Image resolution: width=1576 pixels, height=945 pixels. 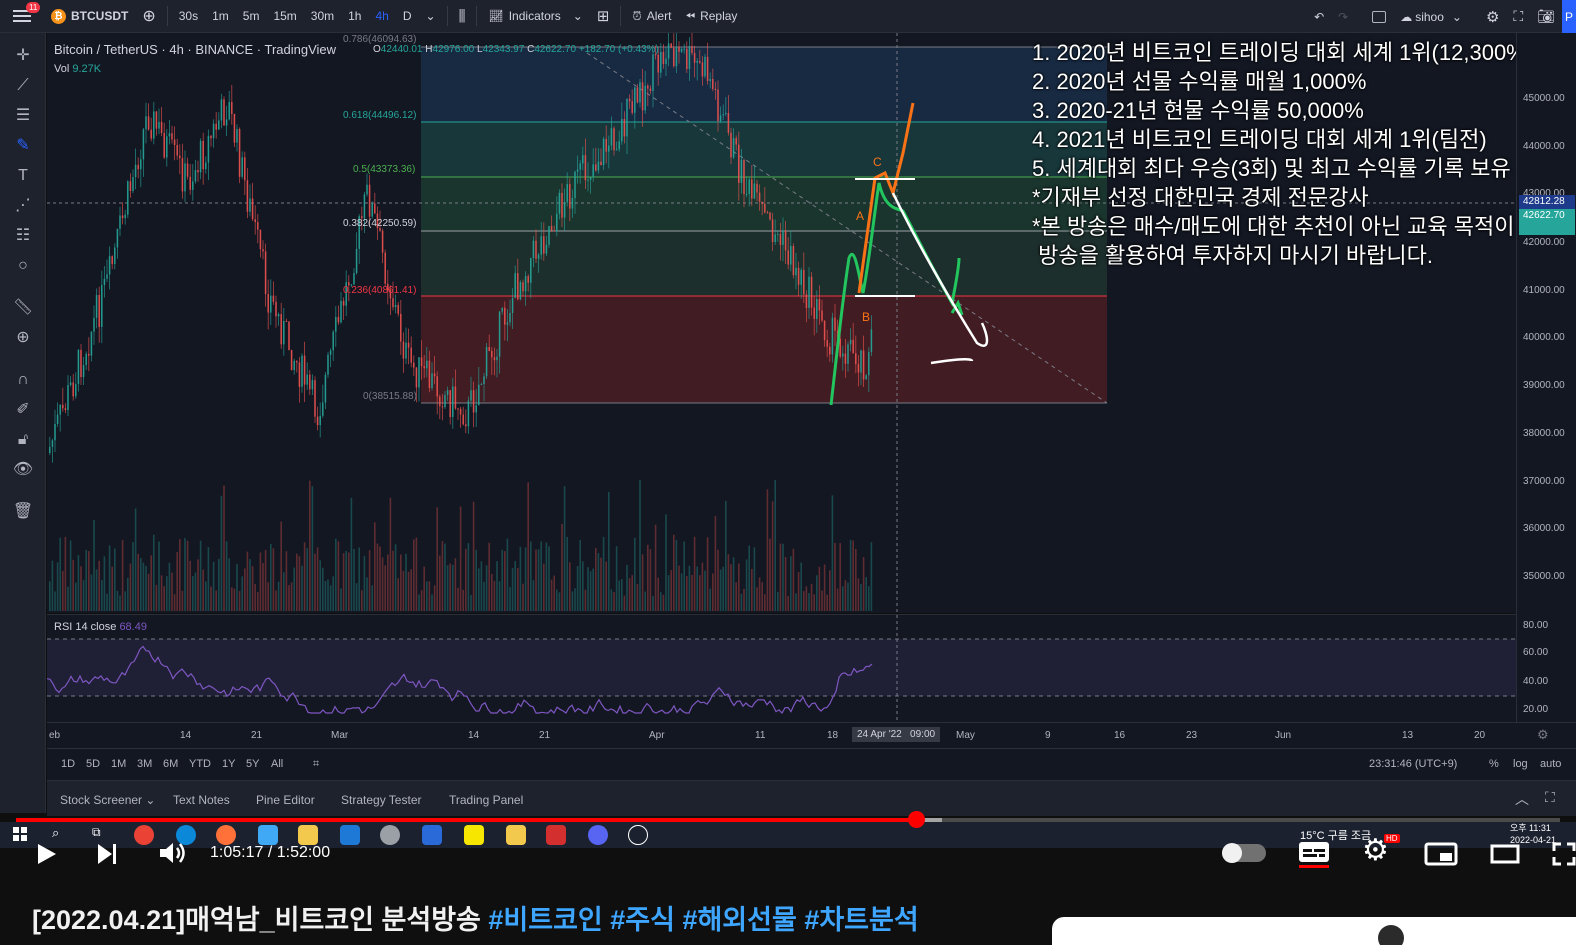 What do you see at coordinates (23, 56) in the screenshot?
I see `crosshair-icon: ✛` at bounding box center [23, 56].